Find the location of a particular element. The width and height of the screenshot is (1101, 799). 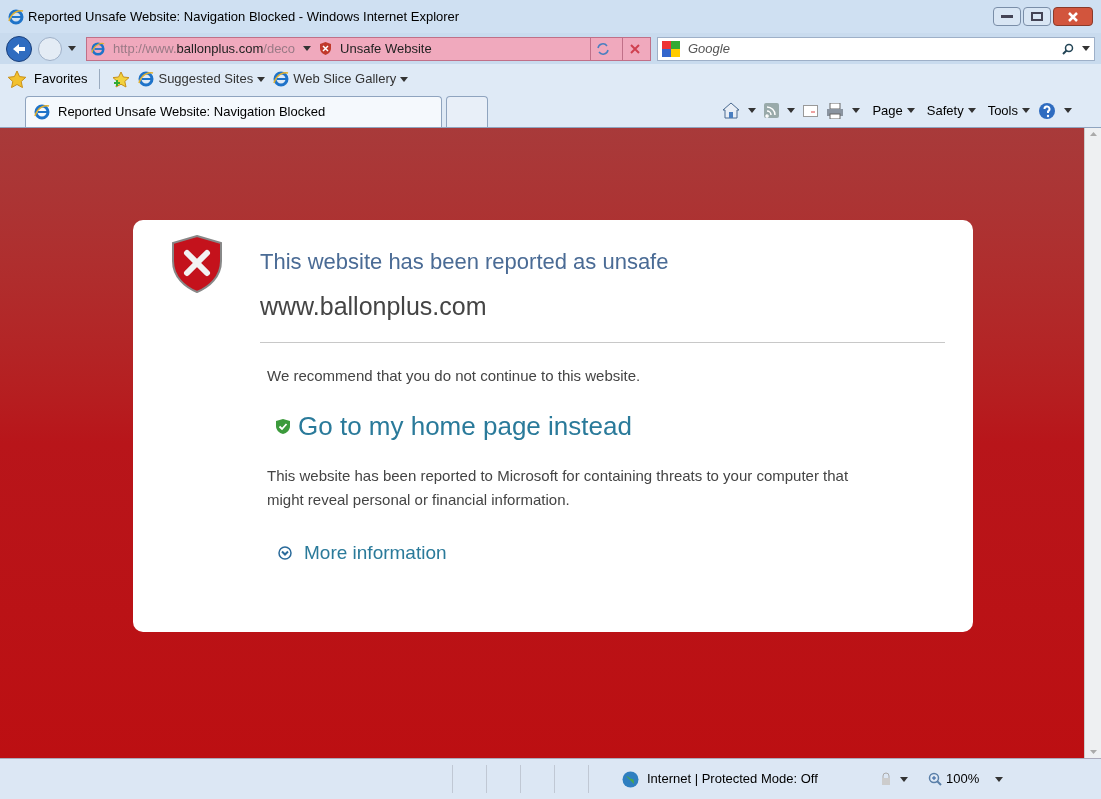

search-provider-icon is located at coordinates (671, 48).